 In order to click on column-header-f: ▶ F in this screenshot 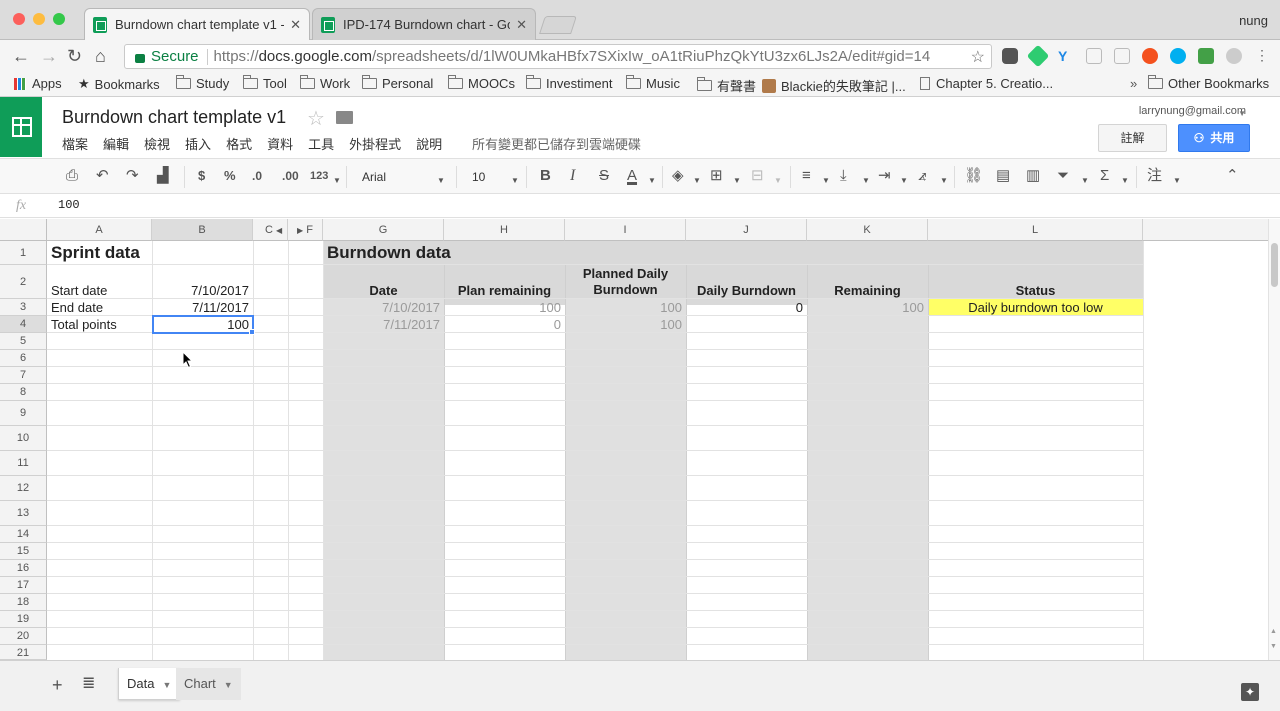, I will do `click(305, 230)`.